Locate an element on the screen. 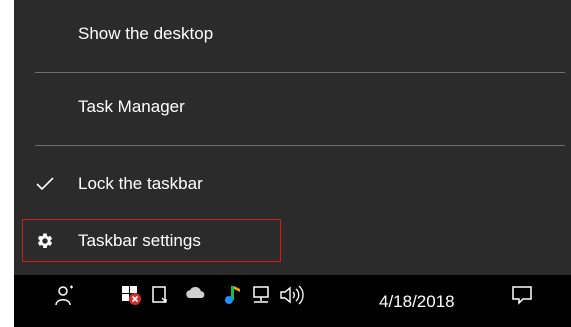 This screenshot has height=327, width=571. tablet-mode-icon is located at coordinates (161, 295).